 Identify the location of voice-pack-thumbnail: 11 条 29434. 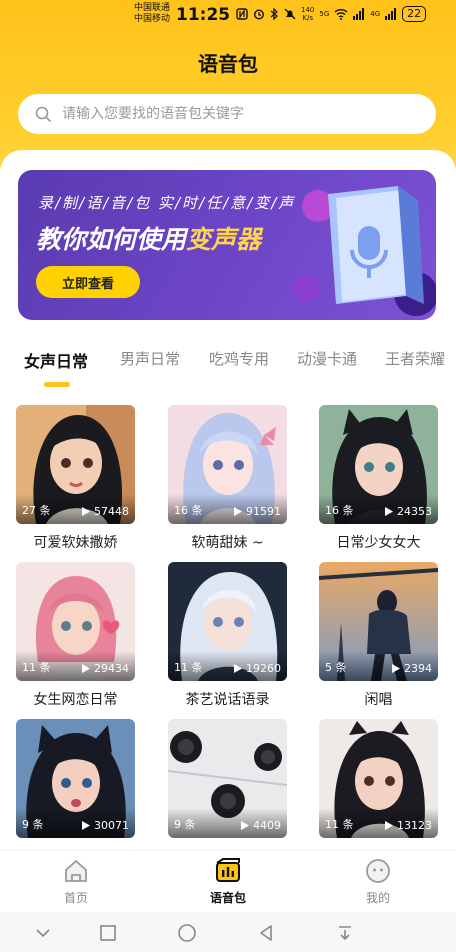
(75, 621).